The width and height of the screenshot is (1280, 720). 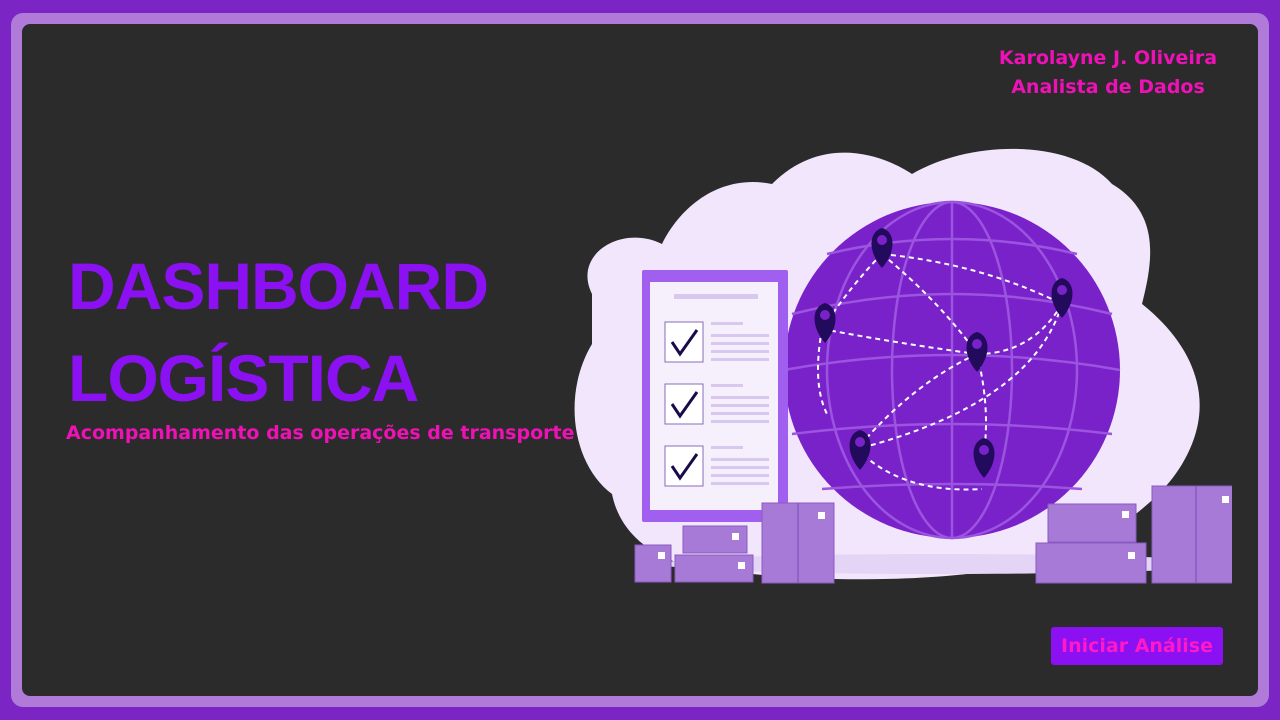 What do you see at coordinates (1137, 646) in the screenshot?
I see `start-analysis-button: Iniciar Análise` at bounding box center [1137, 646].